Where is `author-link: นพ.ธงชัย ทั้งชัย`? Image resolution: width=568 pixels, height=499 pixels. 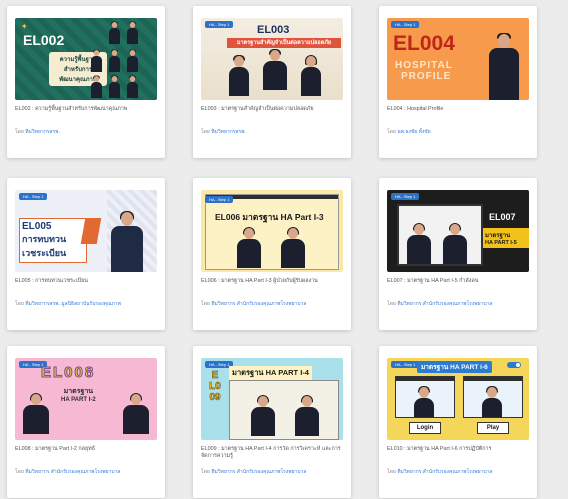
author-link: นพ.ธงชัย ทั้งชัย is located at coordinates (413, 132).